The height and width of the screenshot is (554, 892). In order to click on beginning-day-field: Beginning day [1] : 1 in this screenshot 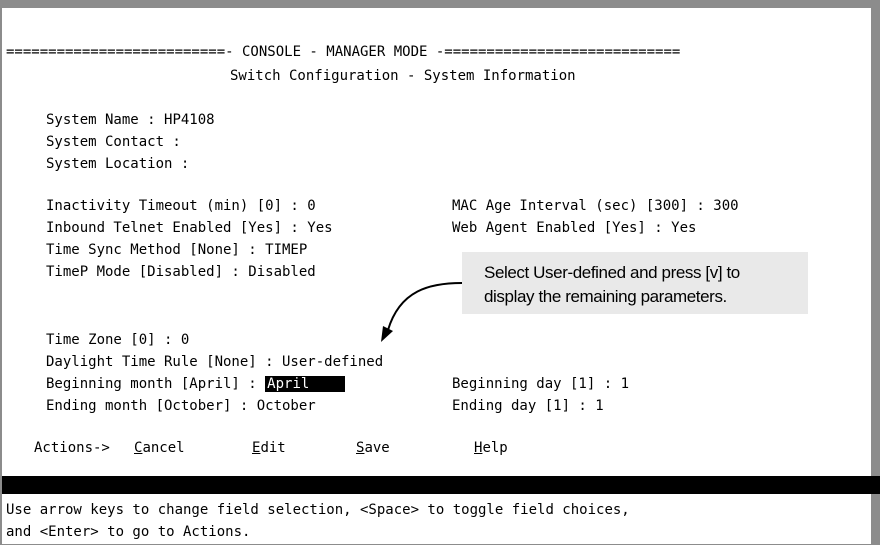, I will do `click(540, 384)`.